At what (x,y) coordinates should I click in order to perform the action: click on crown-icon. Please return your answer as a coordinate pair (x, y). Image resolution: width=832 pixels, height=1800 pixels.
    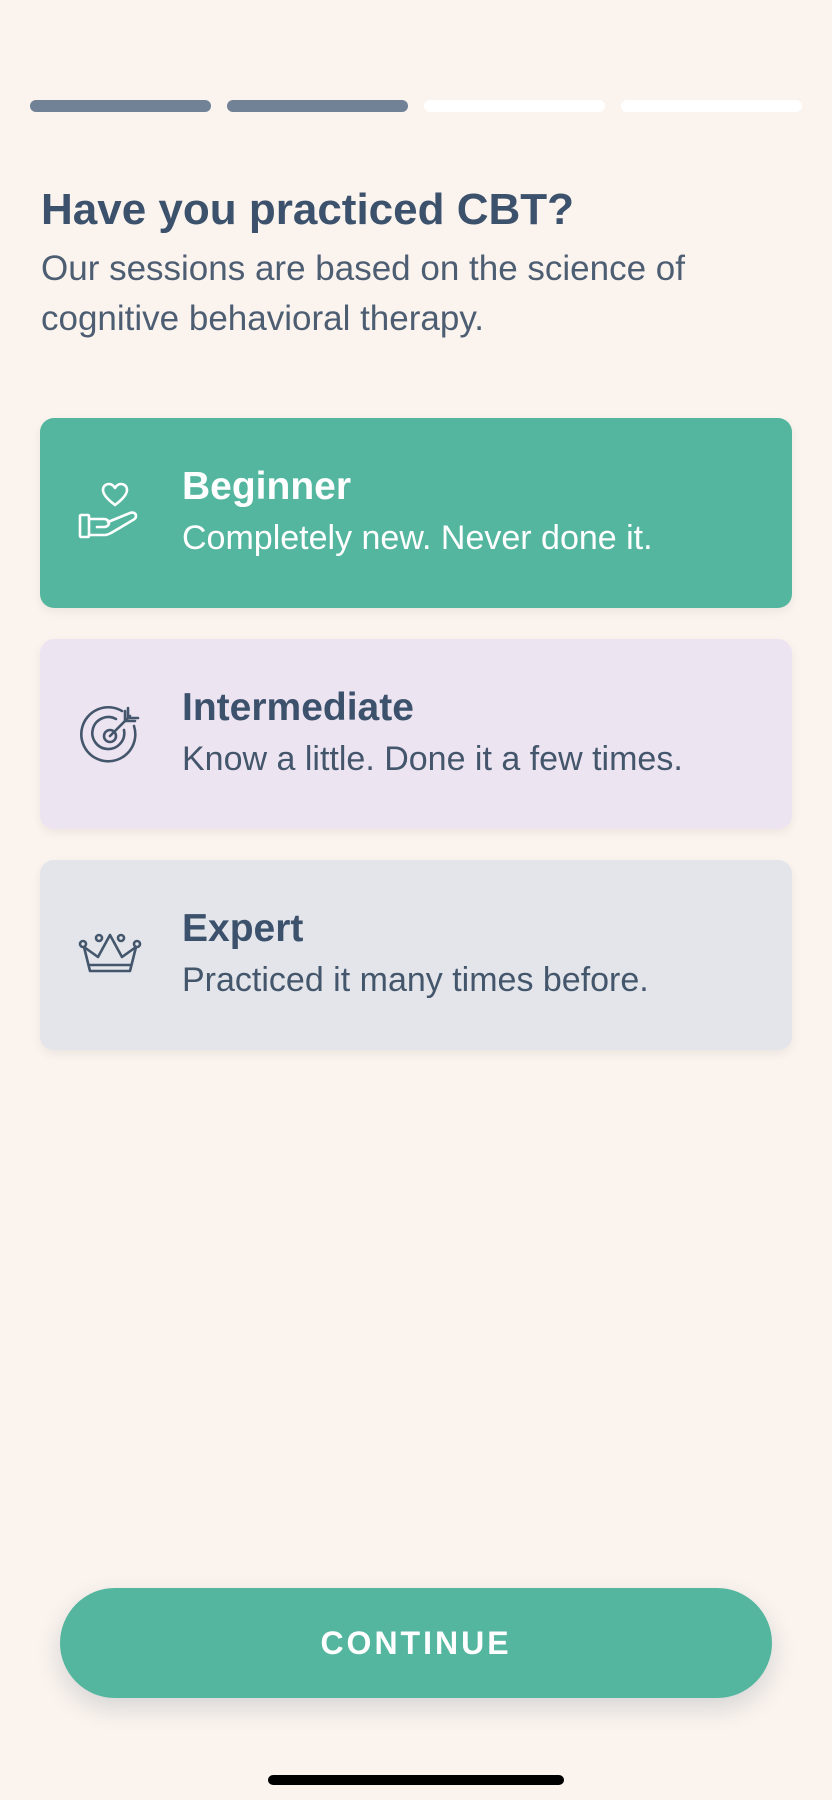
    Looking at the image, I should click on (110, 955).